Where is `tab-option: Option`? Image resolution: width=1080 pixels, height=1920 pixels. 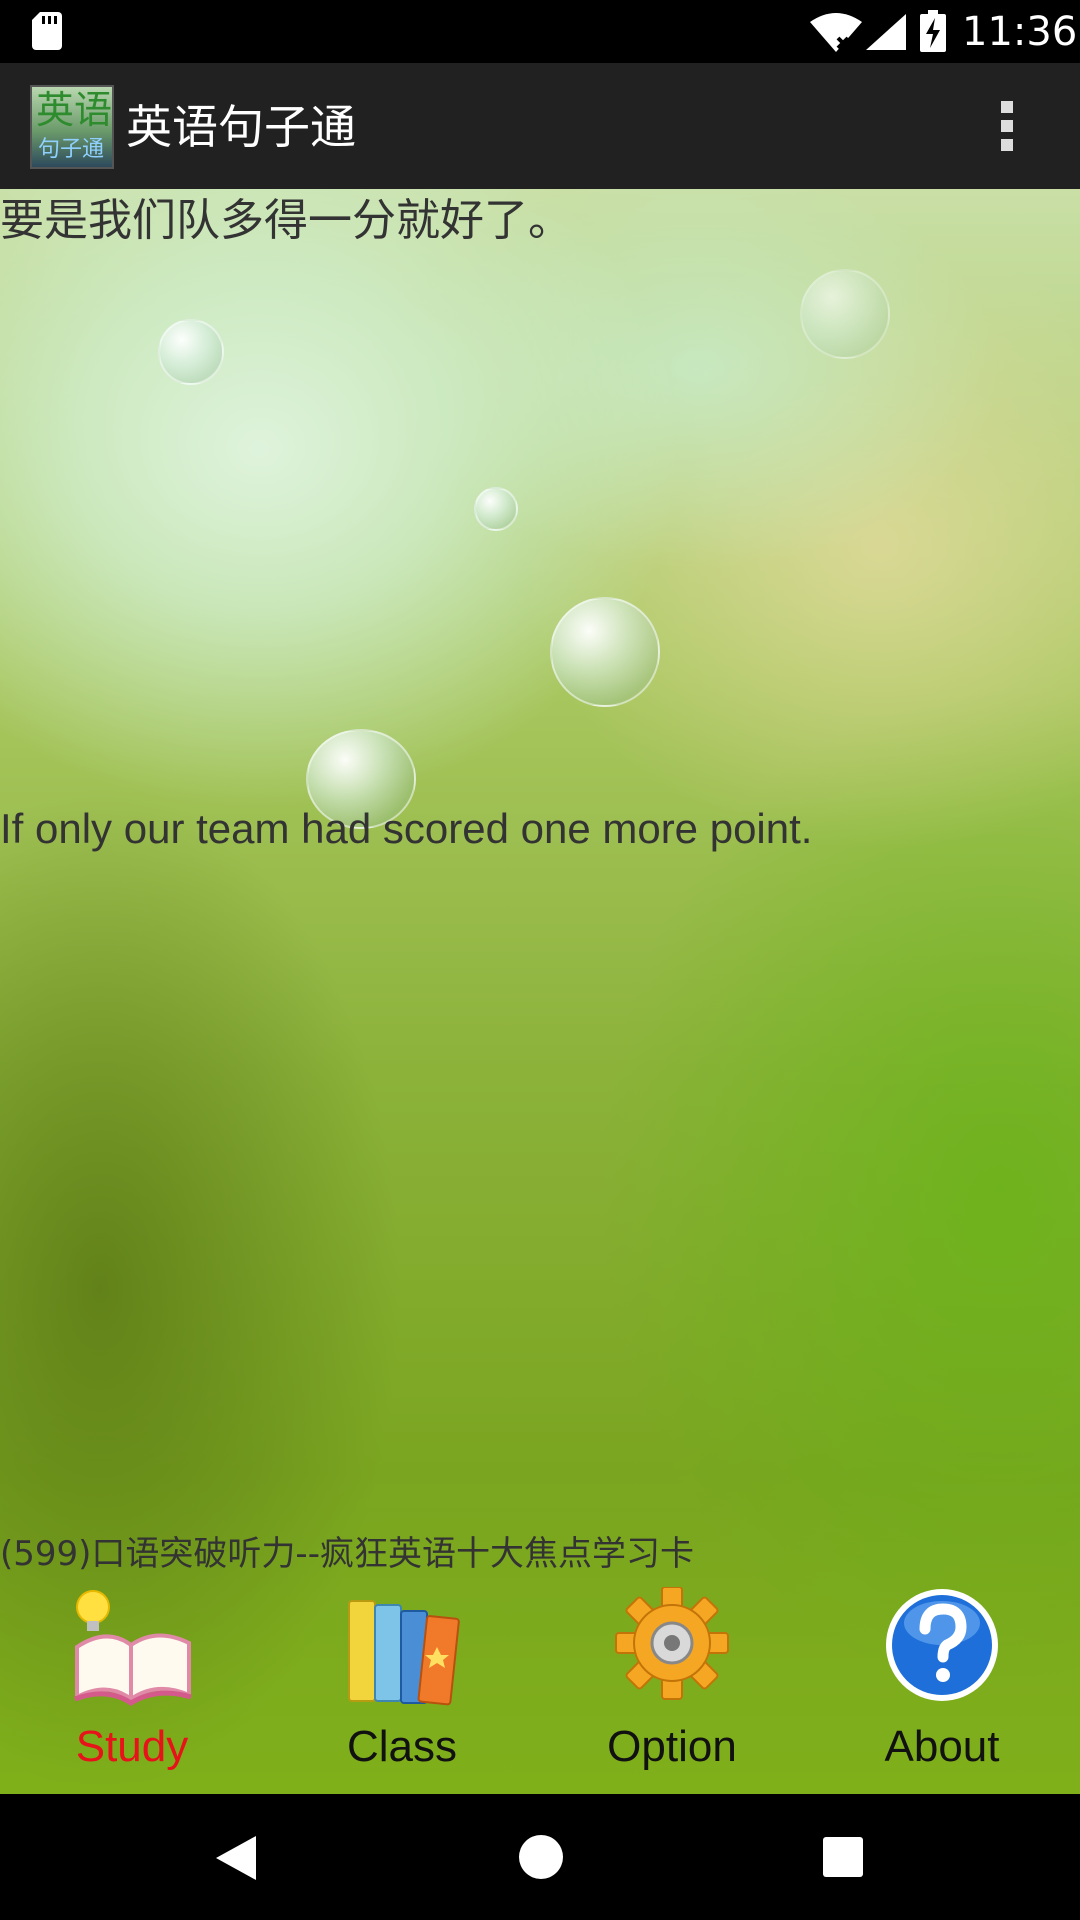
tab-option: Option is located at coordinates (672, 1687).